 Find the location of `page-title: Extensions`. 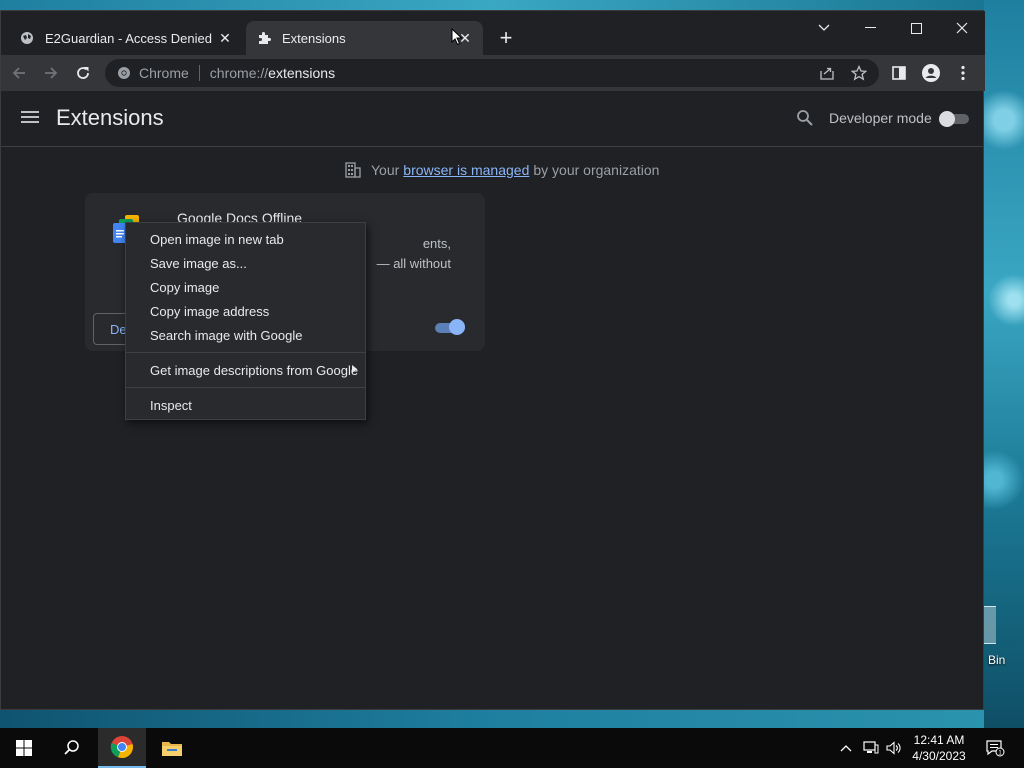

page-title: Extensions is located at coordinates (110, 117).